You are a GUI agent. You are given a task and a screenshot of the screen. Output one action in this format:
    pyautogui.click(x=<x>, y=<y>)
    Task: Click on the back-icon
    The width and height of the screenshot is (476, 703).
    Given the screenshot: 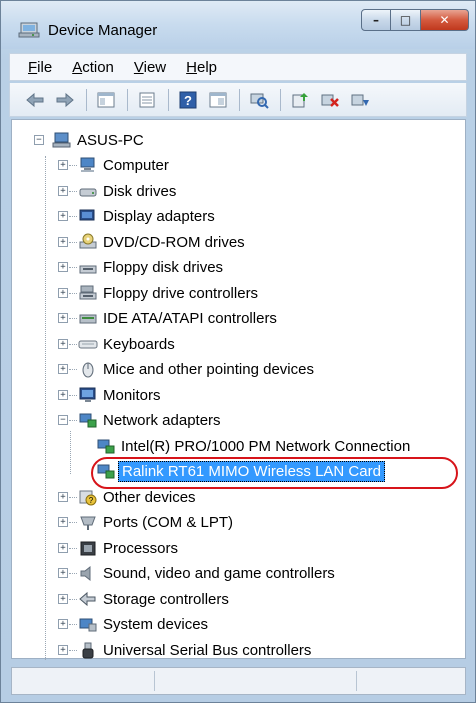 What is the action you would take?
    pyautogui.click(x=35, y=100)
    